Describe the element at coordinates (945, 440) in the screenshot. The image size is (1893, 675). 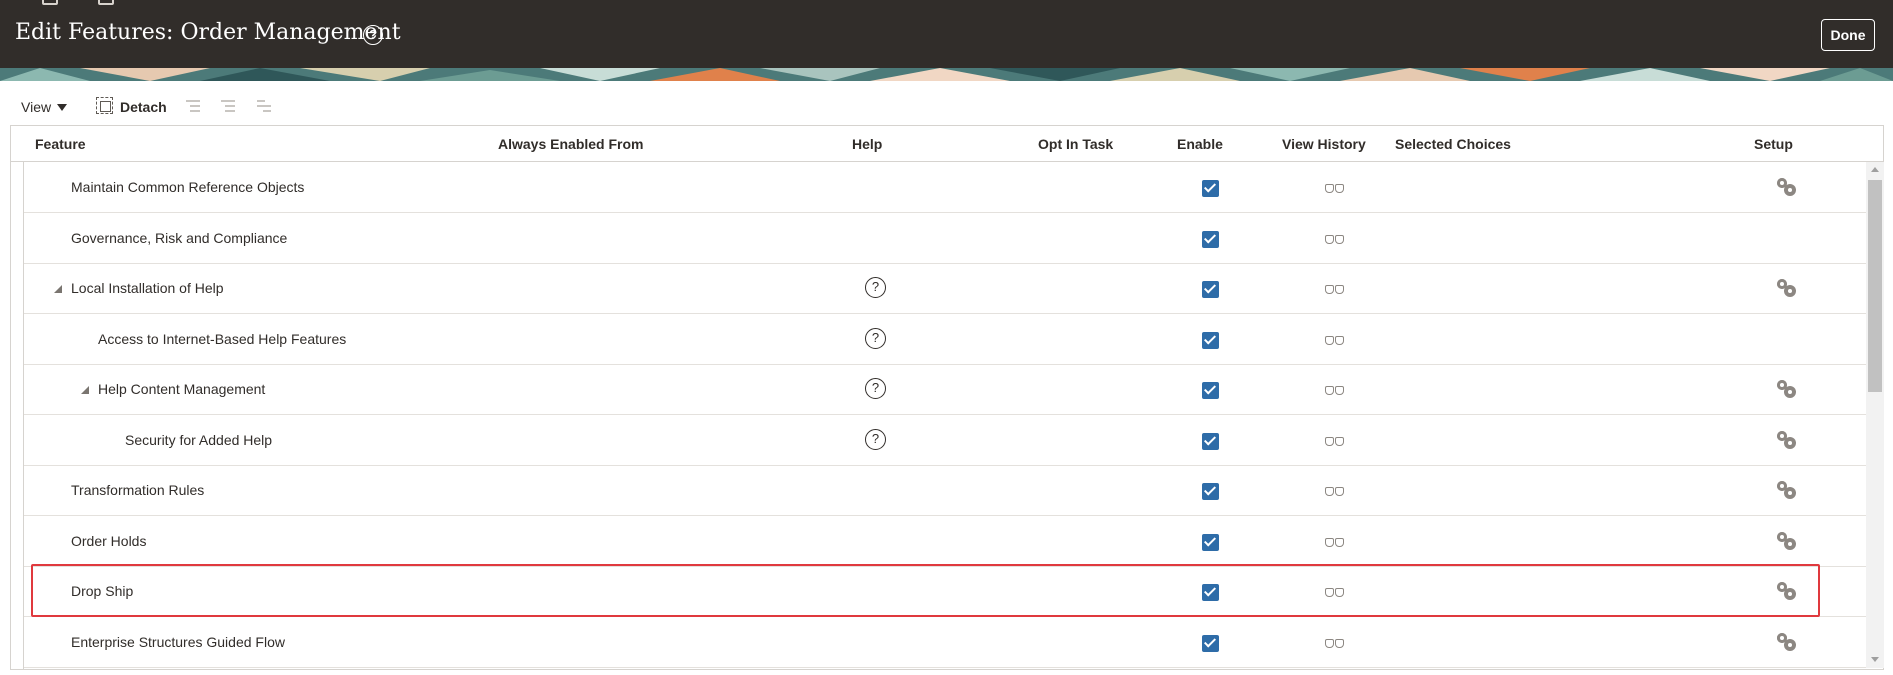
I see `table-row: Security for Added Help?` at that location.